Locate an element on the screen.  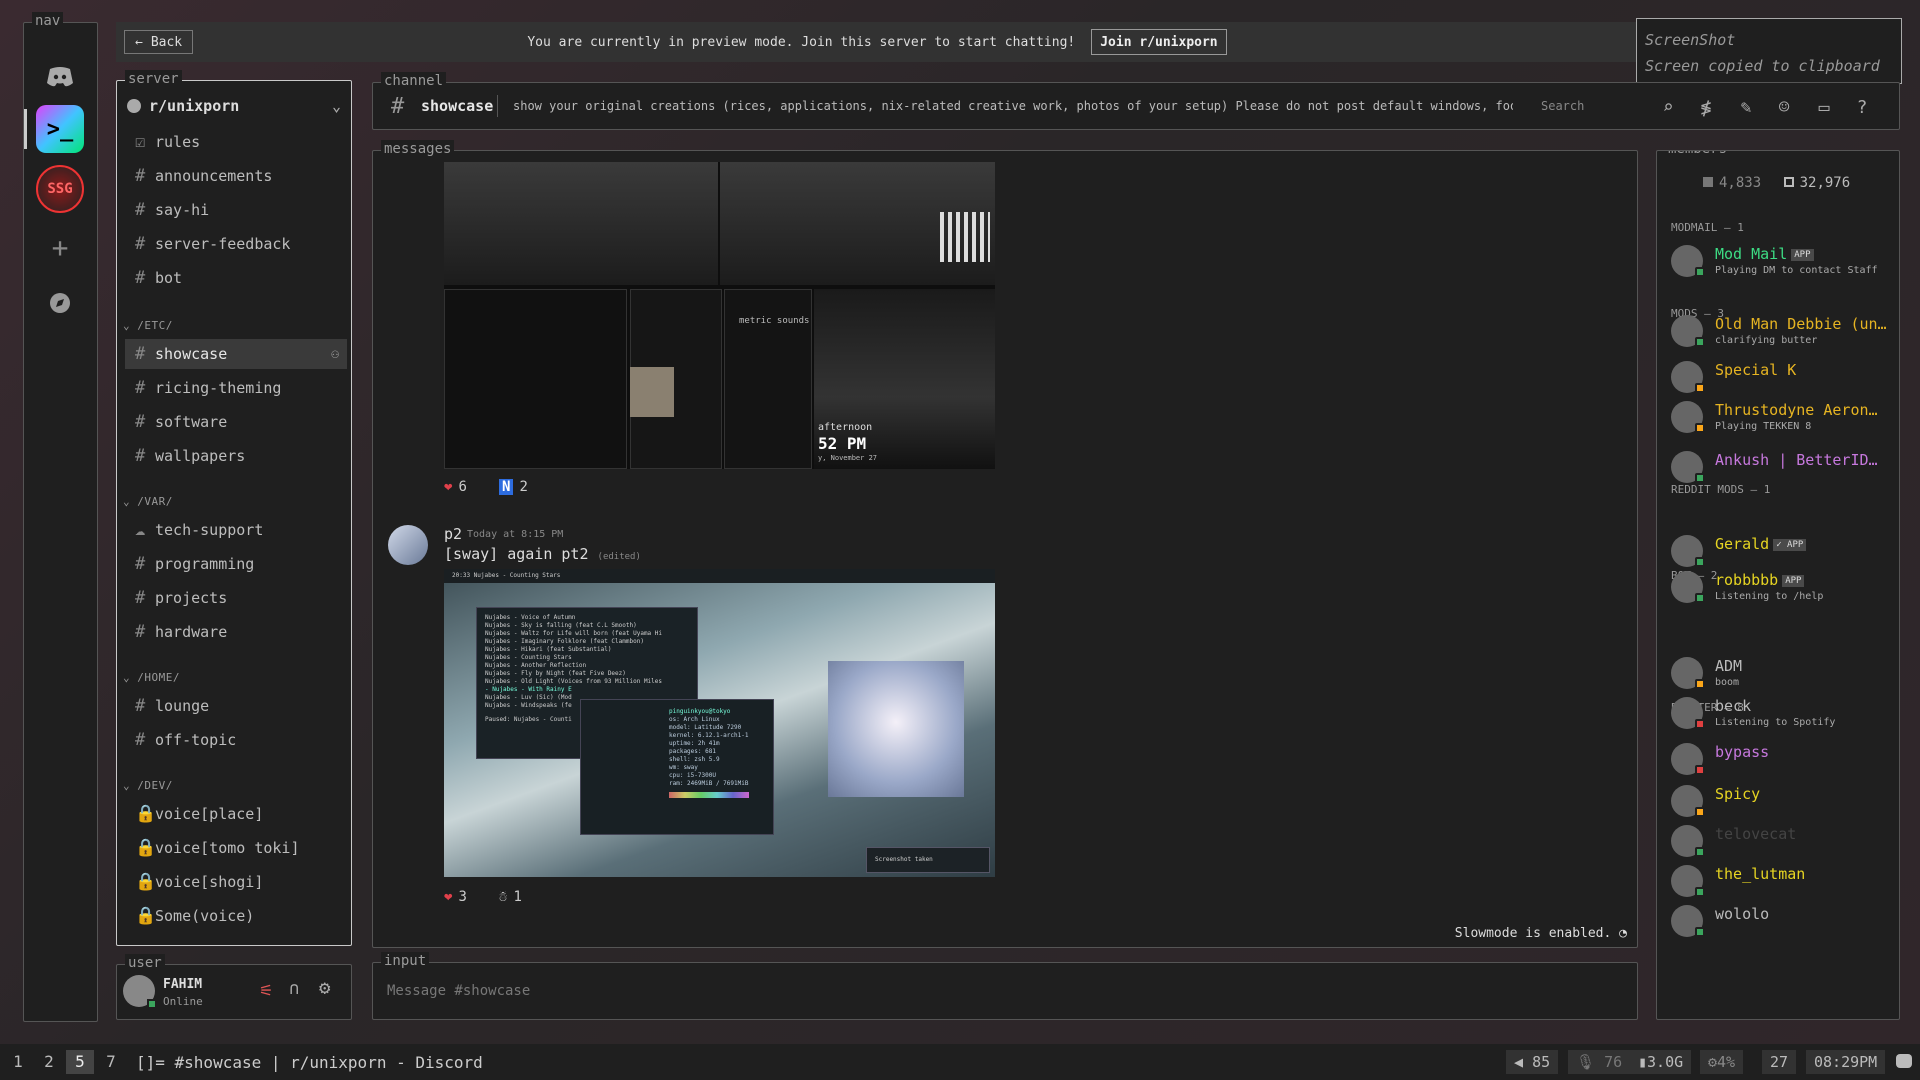
channel-item-hardware: # hardware is located at coordinates (236, 632).